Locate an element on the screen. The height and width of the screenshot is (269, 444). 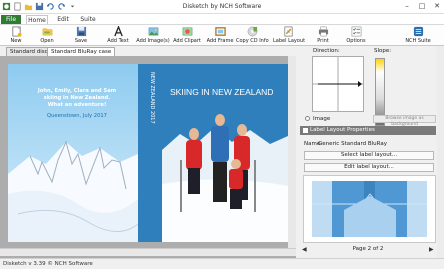
label-layout-button: Label Layout is located at coordinates (289, 36).